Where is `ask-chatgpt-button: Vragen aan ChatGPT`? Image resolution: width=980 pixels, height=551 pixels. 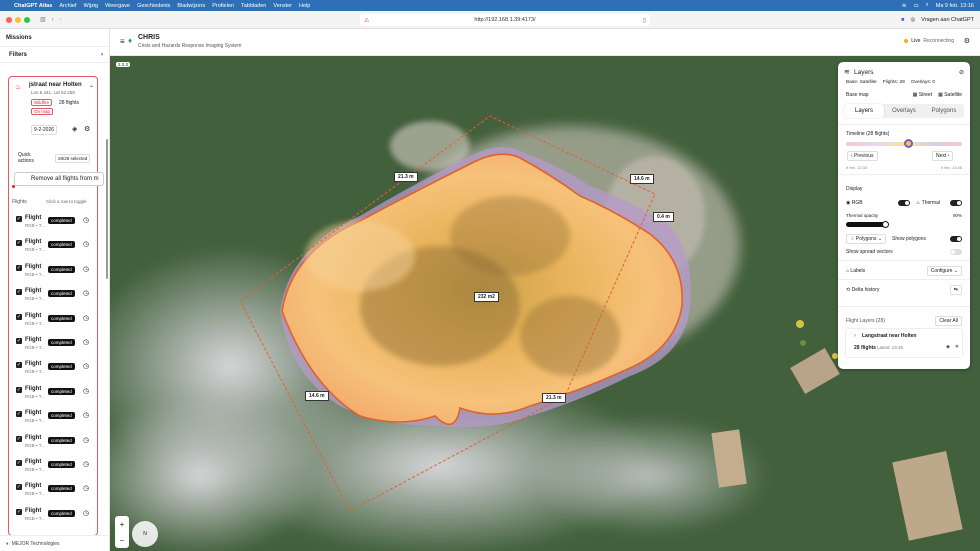 ask-chatgpt-button: Vragen aan ChatGPT is located at coordinates (947, 20).